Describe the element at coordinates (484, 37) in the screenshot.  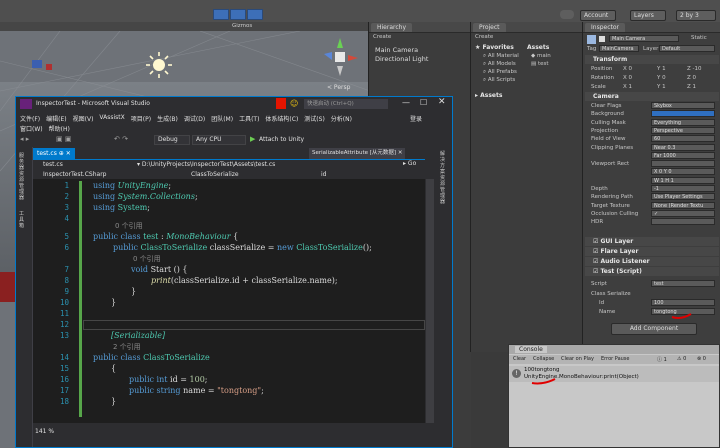
I see `project-create-button: Create` at that location.